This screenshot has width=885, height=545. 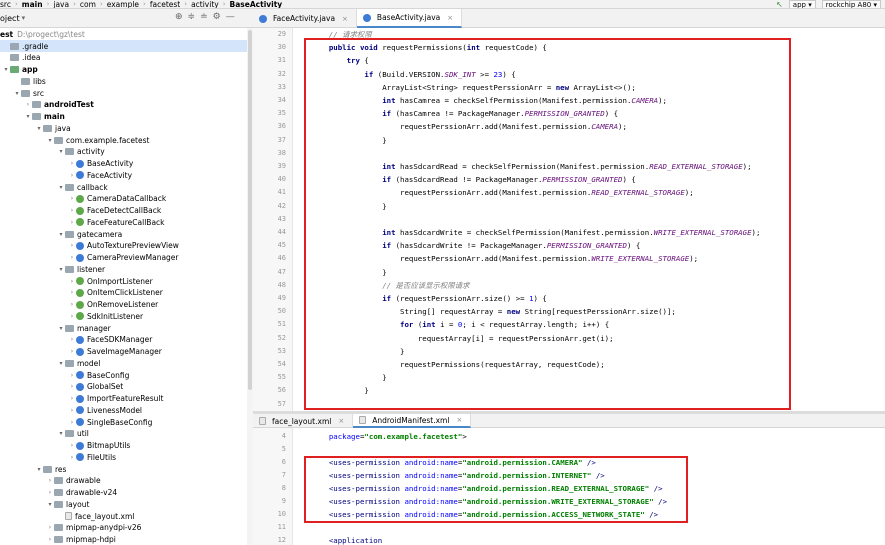 I want to click on editor-tab: BaseActivity.java ×, so click(x=409, y=18).